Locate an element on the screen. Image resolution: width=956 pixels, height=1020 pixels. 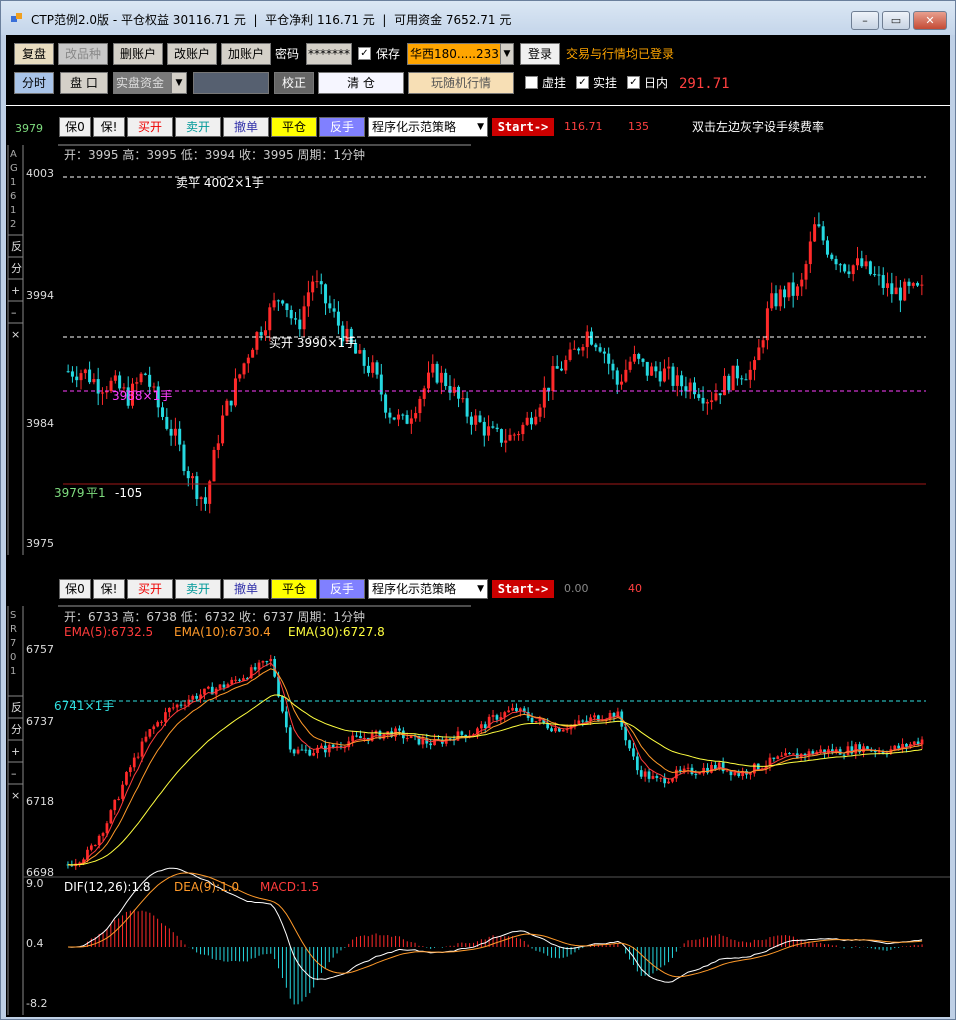
chart2-y-axis: 6757673767186698 is located at coordinates (40, 761).